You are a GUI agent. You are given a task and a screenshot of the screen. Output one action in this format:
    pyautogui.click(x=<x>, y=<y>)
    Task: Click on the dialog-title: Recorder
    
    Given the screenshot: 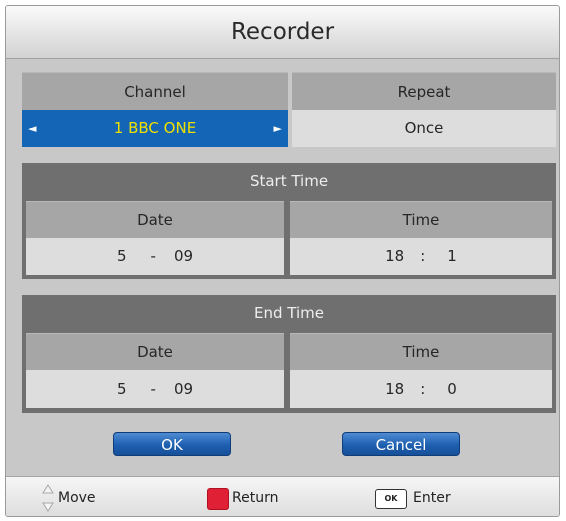 What is the action you would take?
    pyautogui.click(x=282, y=32)
    